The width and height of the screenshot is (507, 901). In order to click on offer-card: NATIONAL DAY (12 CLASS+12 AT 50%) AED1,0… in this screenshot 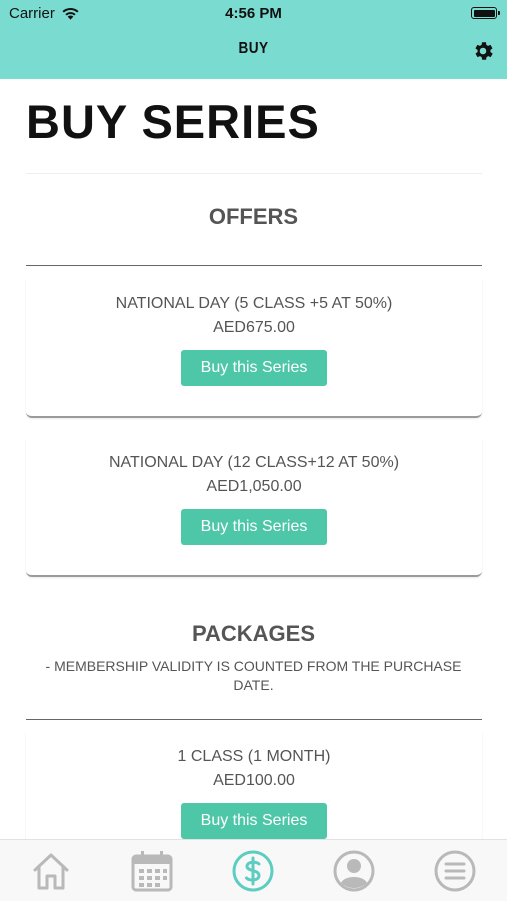, I will do `click(254, 507)`.